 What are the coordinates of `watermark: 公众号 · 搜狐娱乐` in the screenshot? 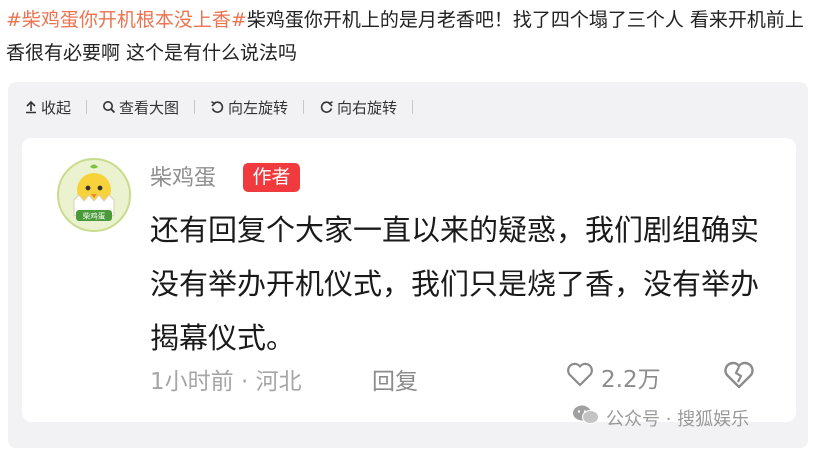 It's located at (660, 417).